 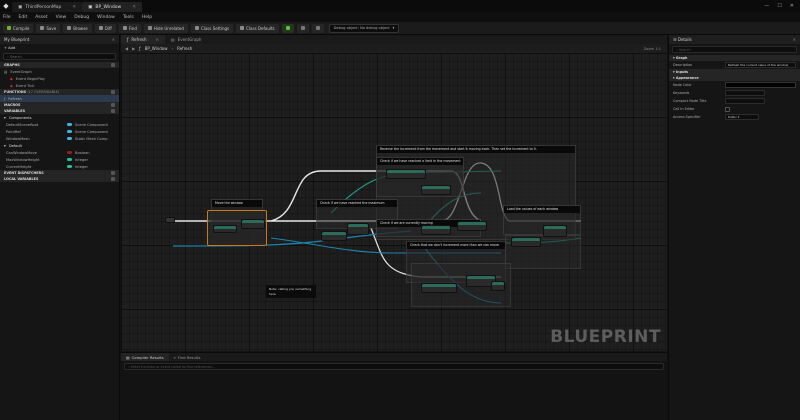 I want to click on tab-eventgraph: ▤ EventGraph, so click(x=186, y=39).